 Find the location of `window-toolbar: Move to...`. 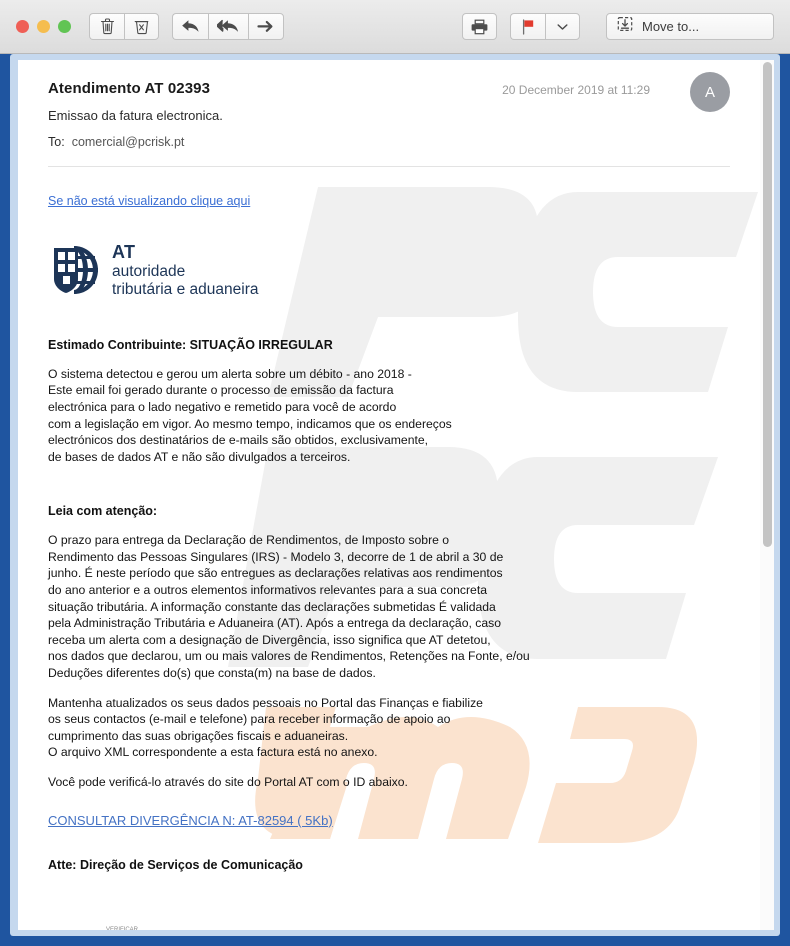

window-toolbar: Move to... is located at coordinates (395, 27).